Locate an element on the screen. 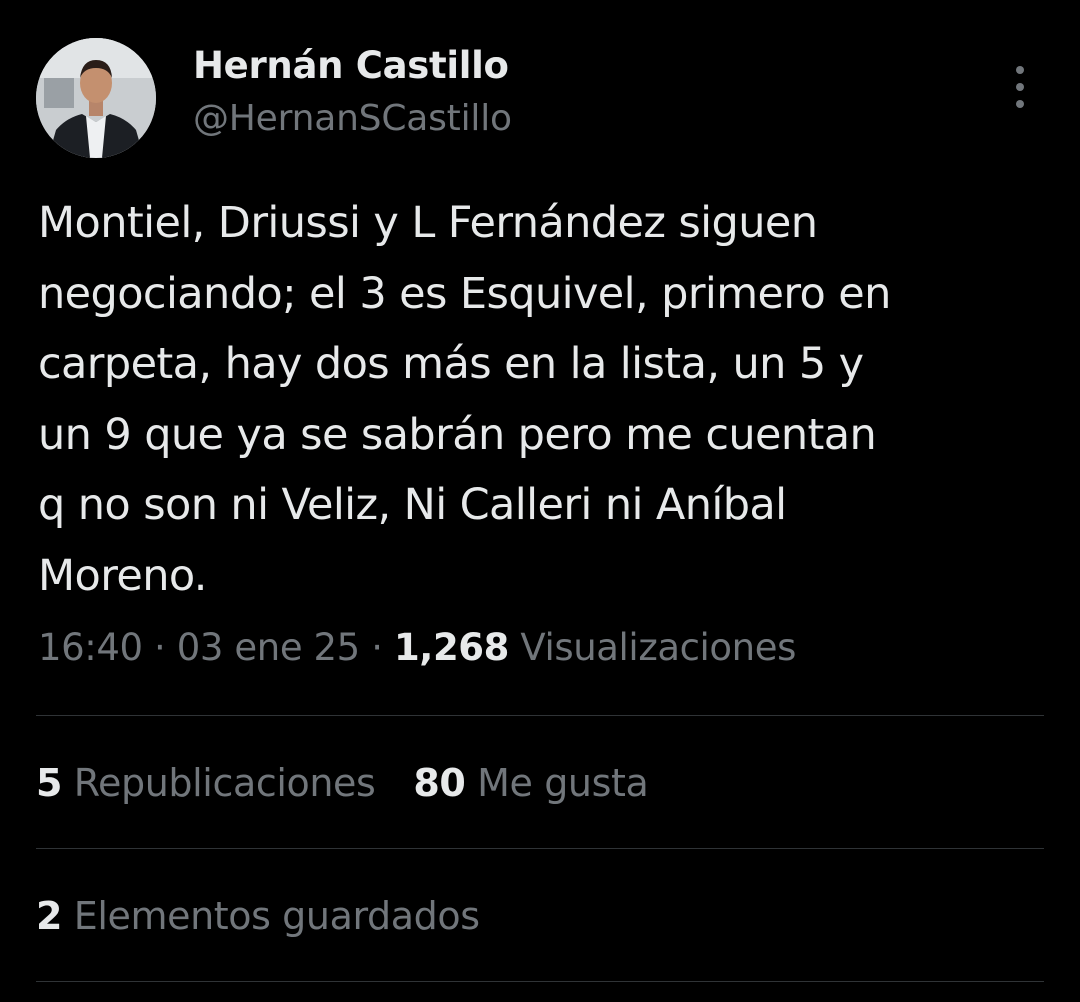 The image size is (1080, 1002). likes-count: 80 is located at coordinates (439, 783).